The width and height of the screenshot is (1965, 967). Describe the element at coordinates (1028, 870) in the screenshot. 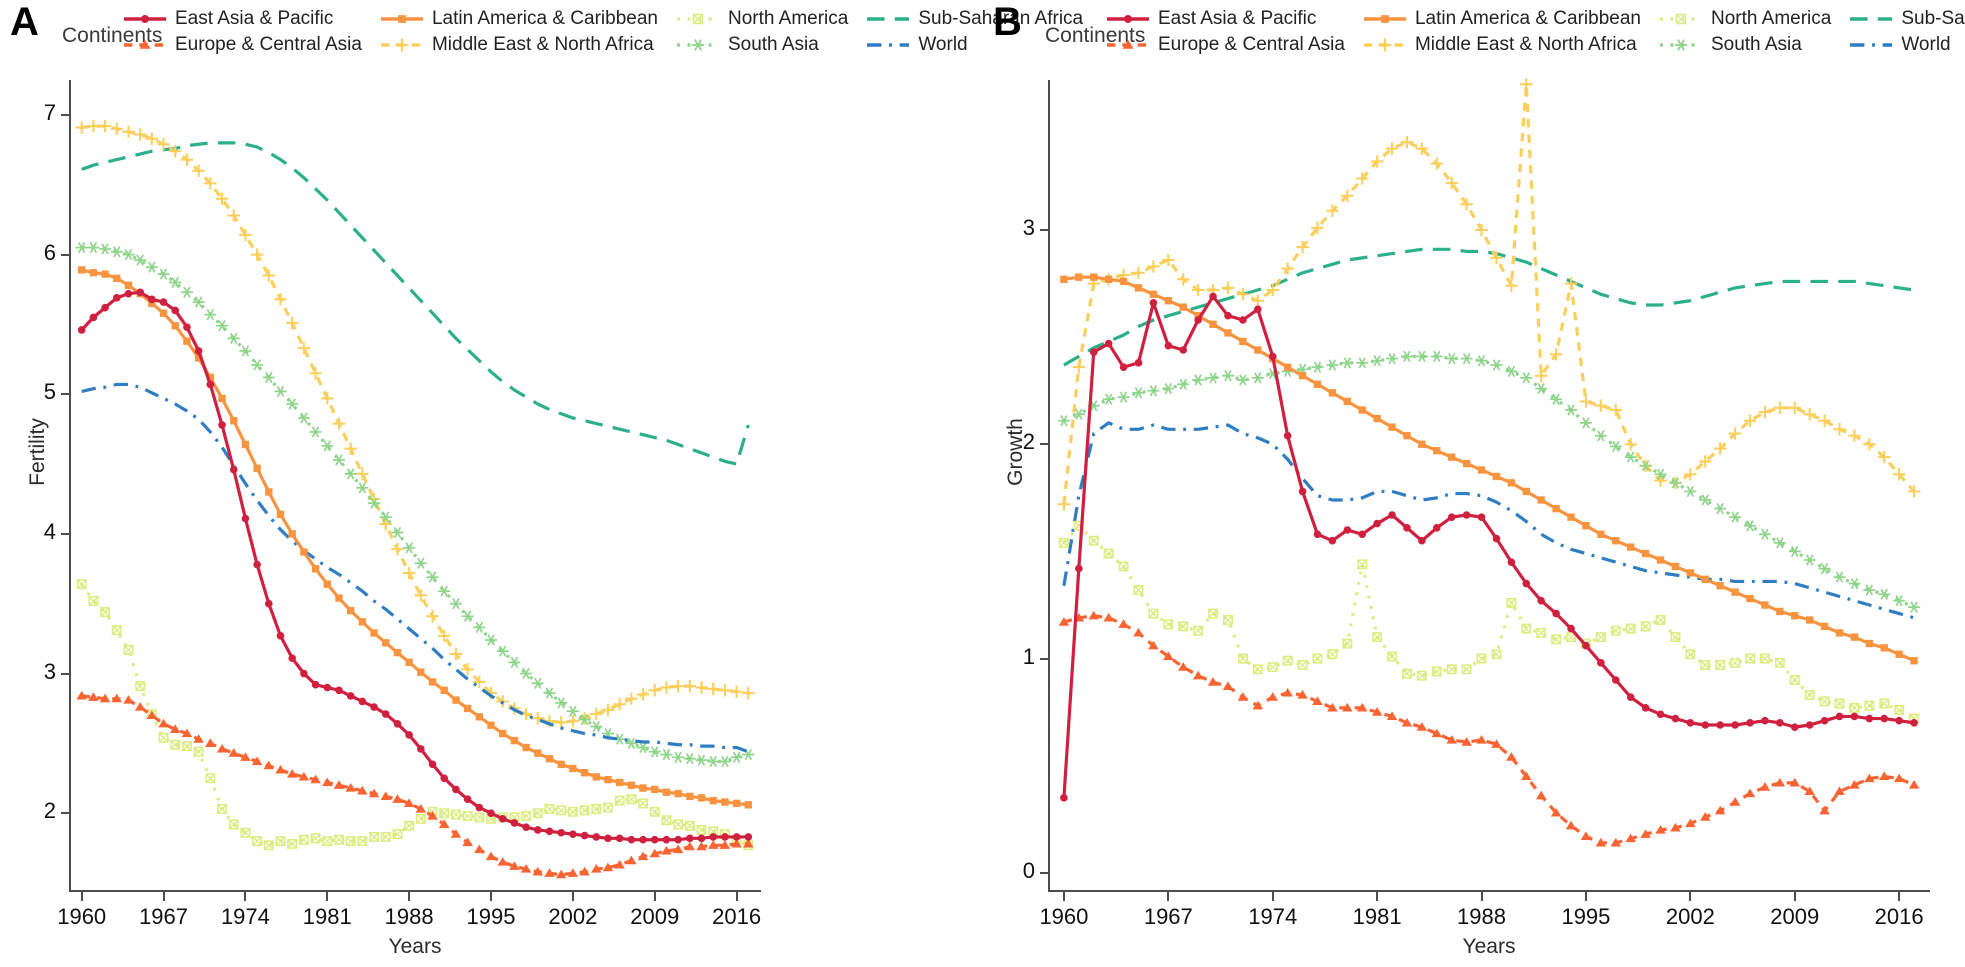

I see `y-tick-label: 0` at that location.